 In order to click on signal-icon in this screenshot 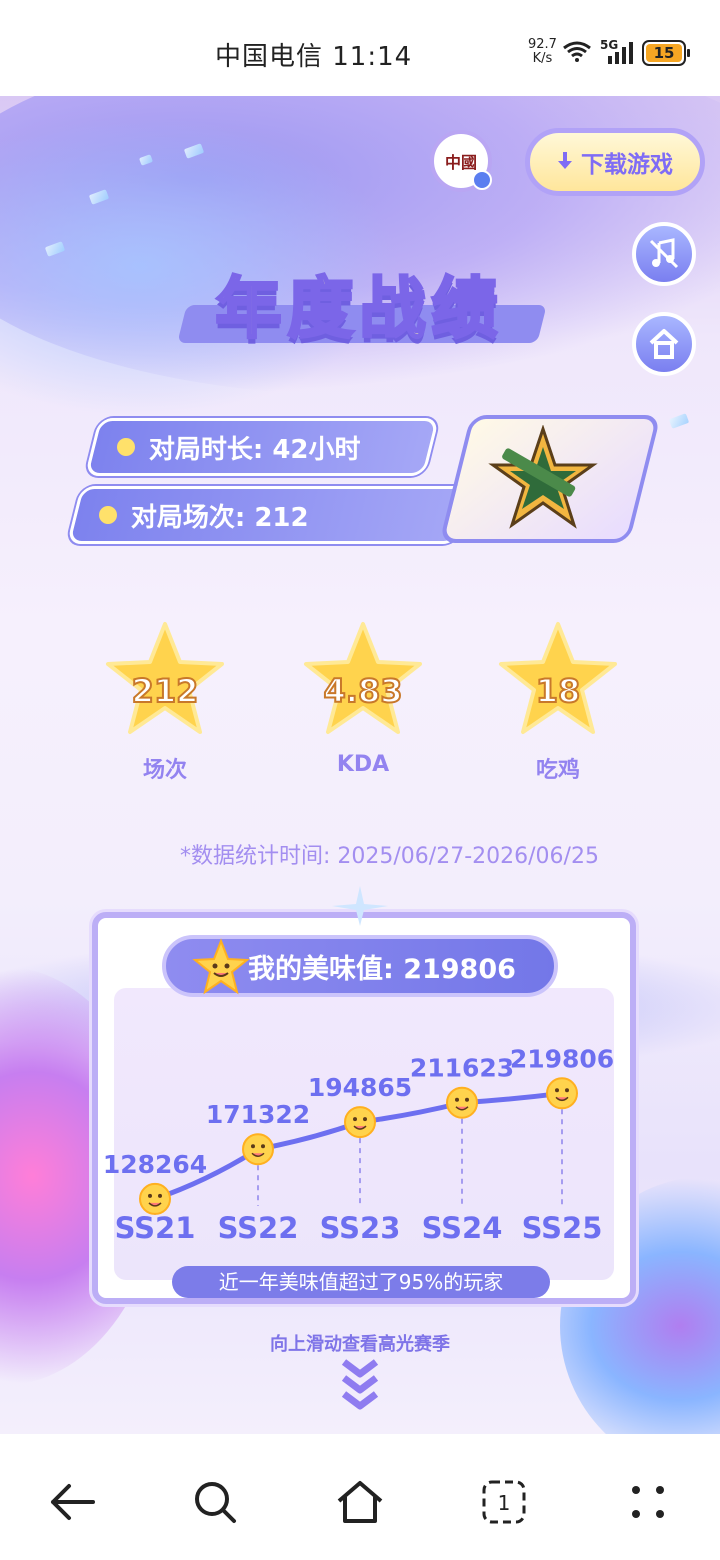, I will do `click(620, 53)`.